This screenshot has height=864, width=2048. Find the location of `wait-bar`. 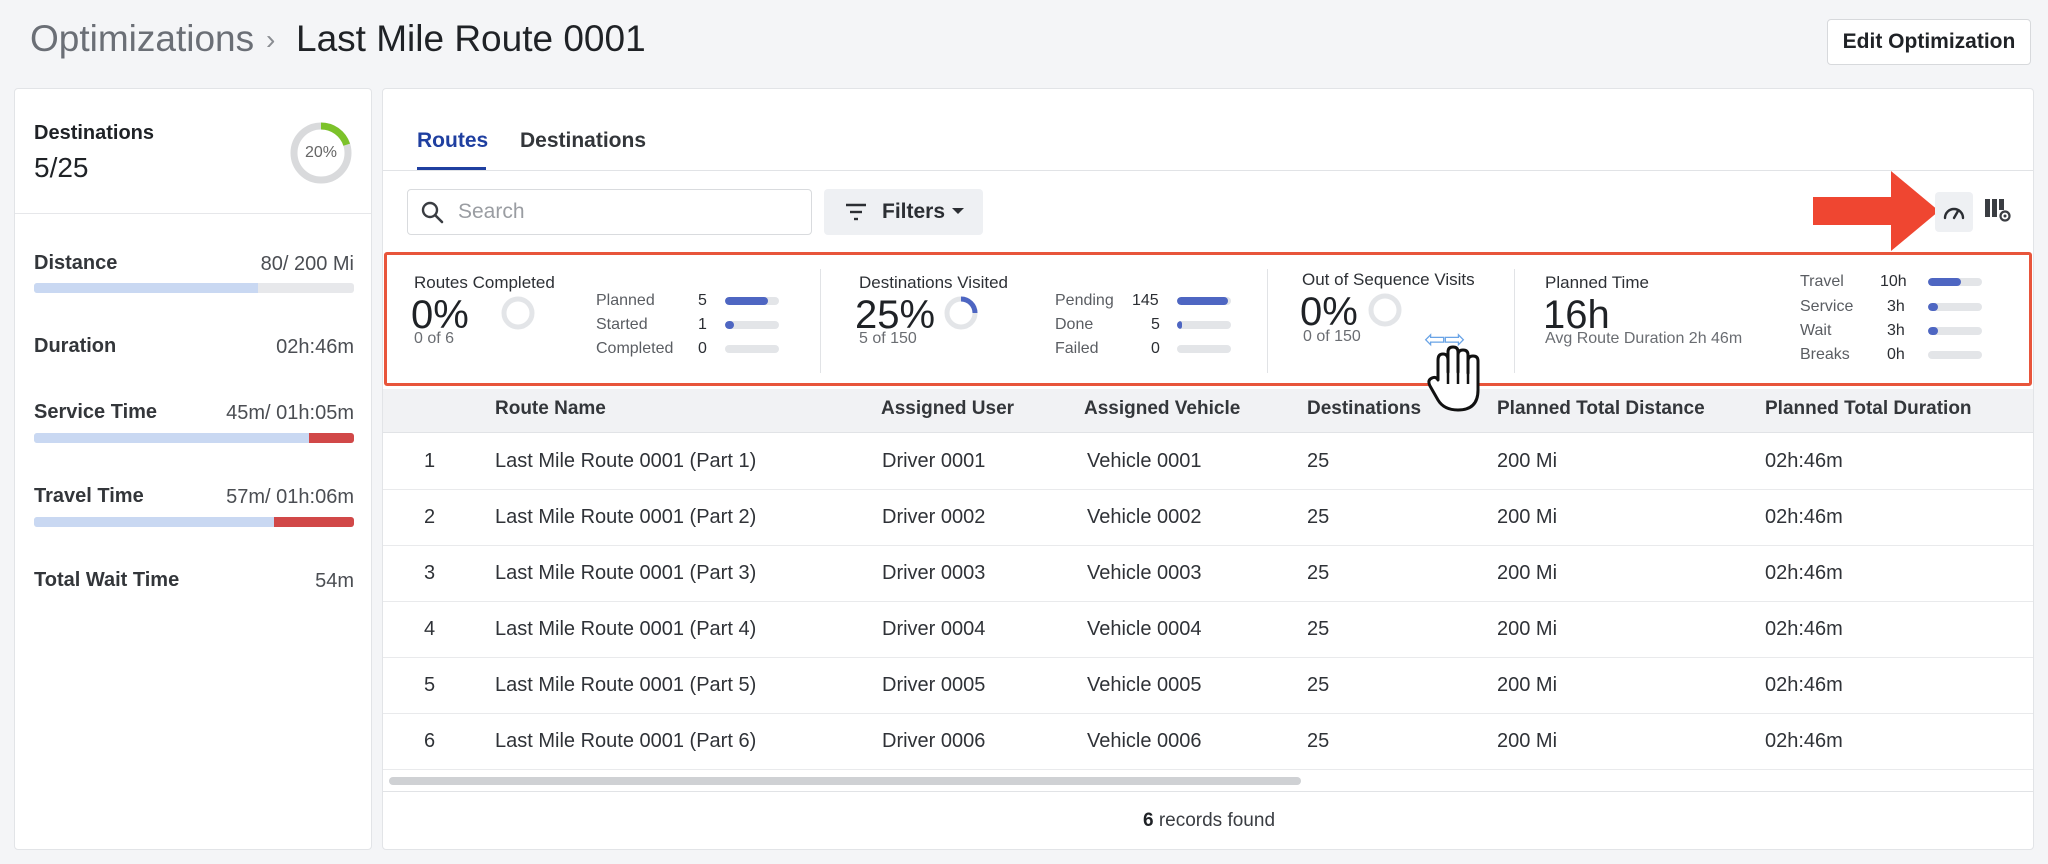

wait-bar is located at coordinates (1955, 331).